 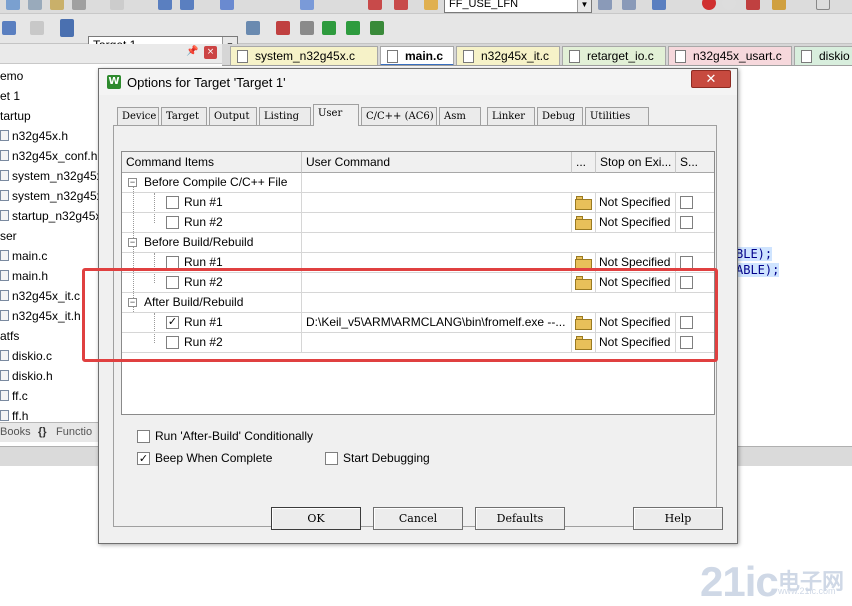 I want to click on pack-installer-icon, so click(x=353, y=28).